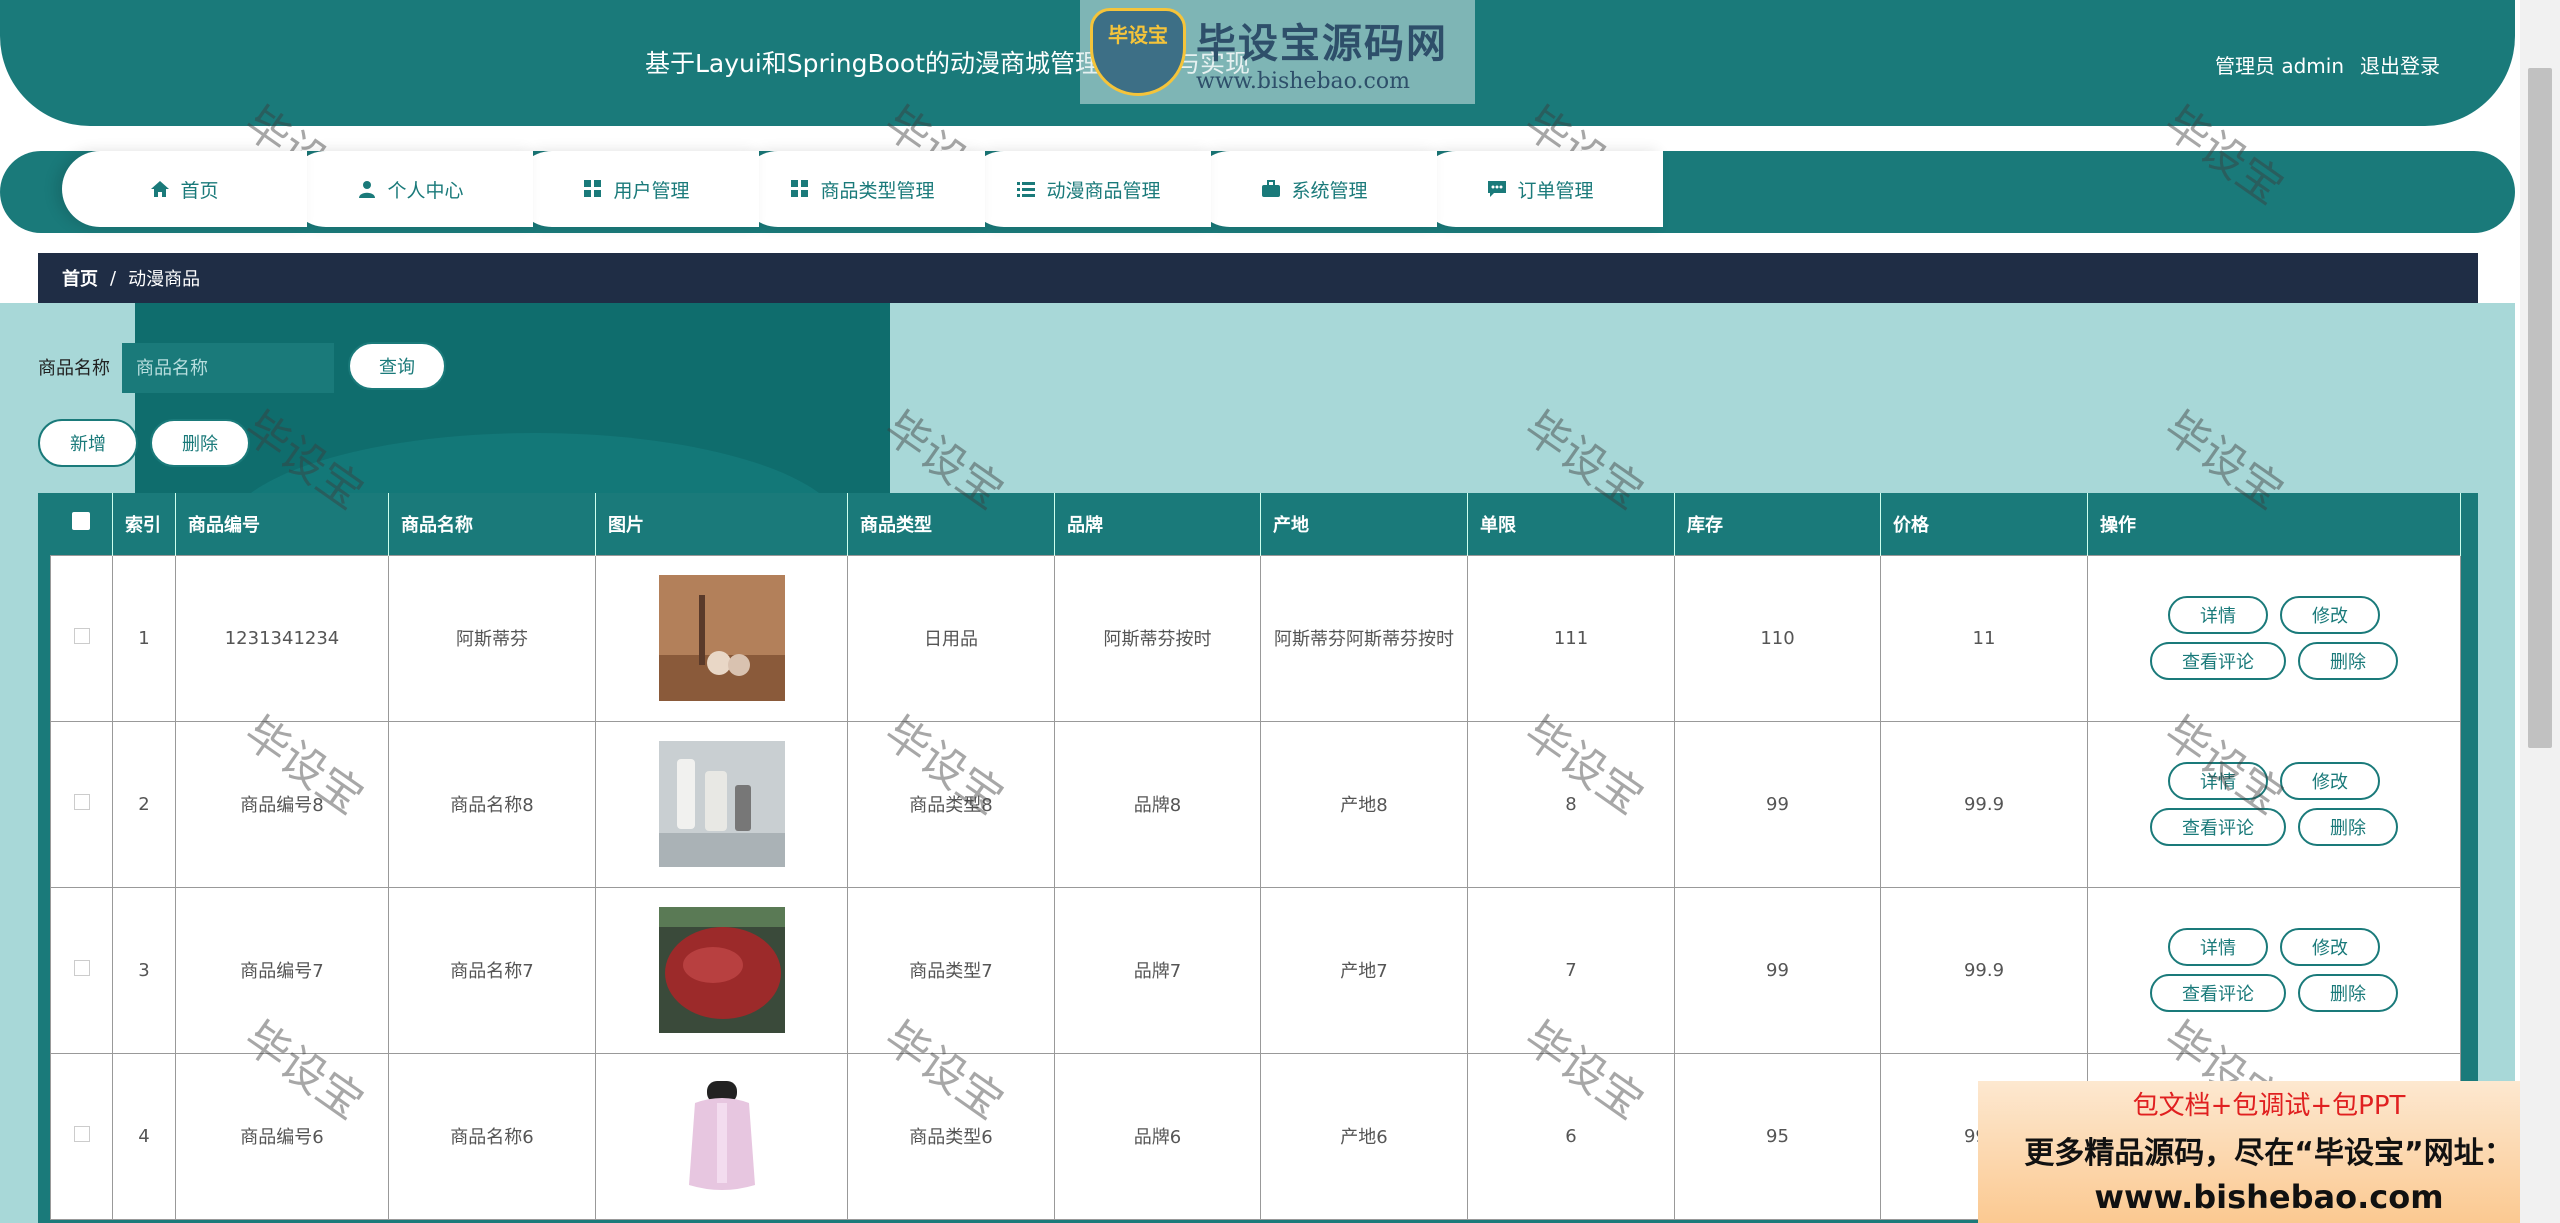 This screenshot has width=2560, height=1223. What do you see at coordinates (1571, 524) in the screenshot?
I see `column-header: 单限` at bounding box center [1571, 524].